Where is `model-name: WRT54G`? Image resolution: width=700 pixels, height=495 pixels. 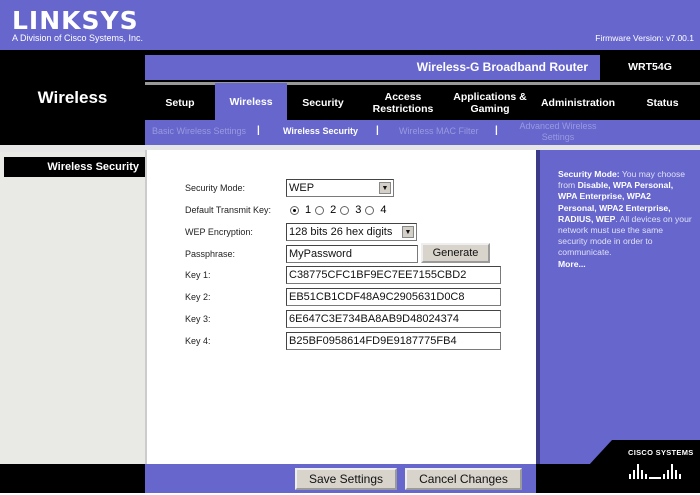
model-name: WRT54G is located at coordinates (650, 67).